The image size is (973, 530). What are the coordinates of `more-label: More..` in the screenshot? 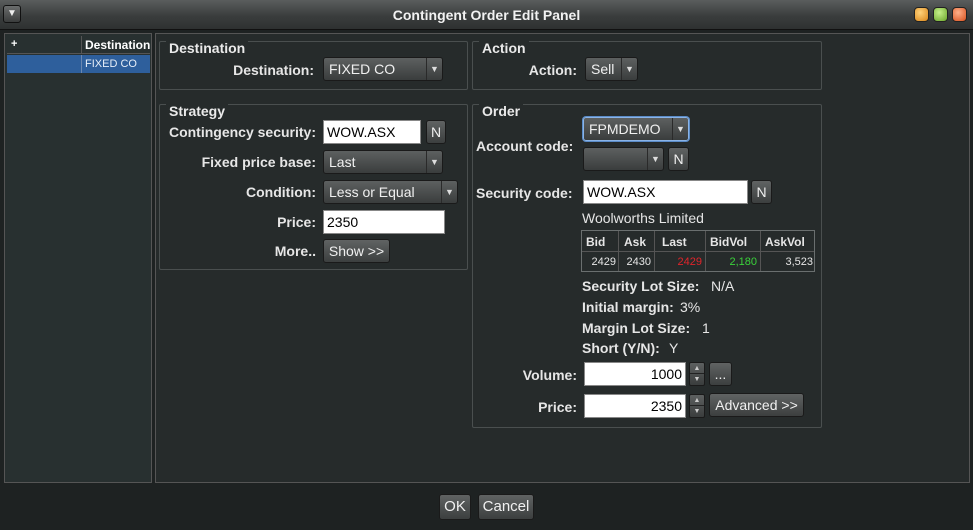 It's located at (295, 251).